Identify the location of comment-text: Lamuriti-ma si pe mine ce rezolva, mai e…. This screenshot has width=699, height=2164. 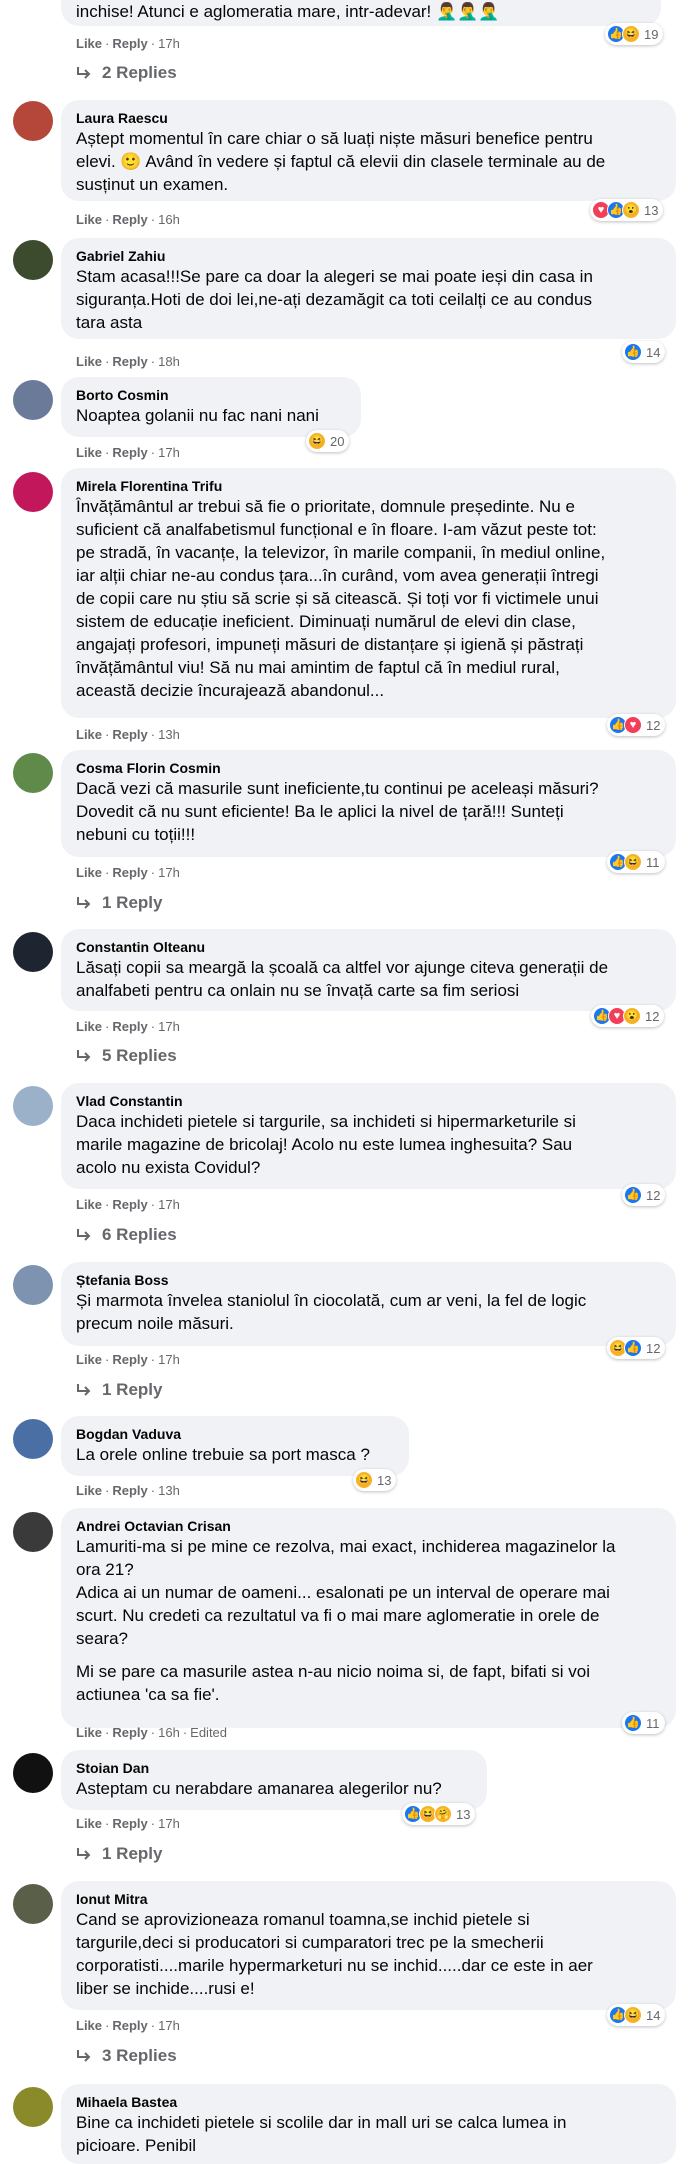
(346, 1620).